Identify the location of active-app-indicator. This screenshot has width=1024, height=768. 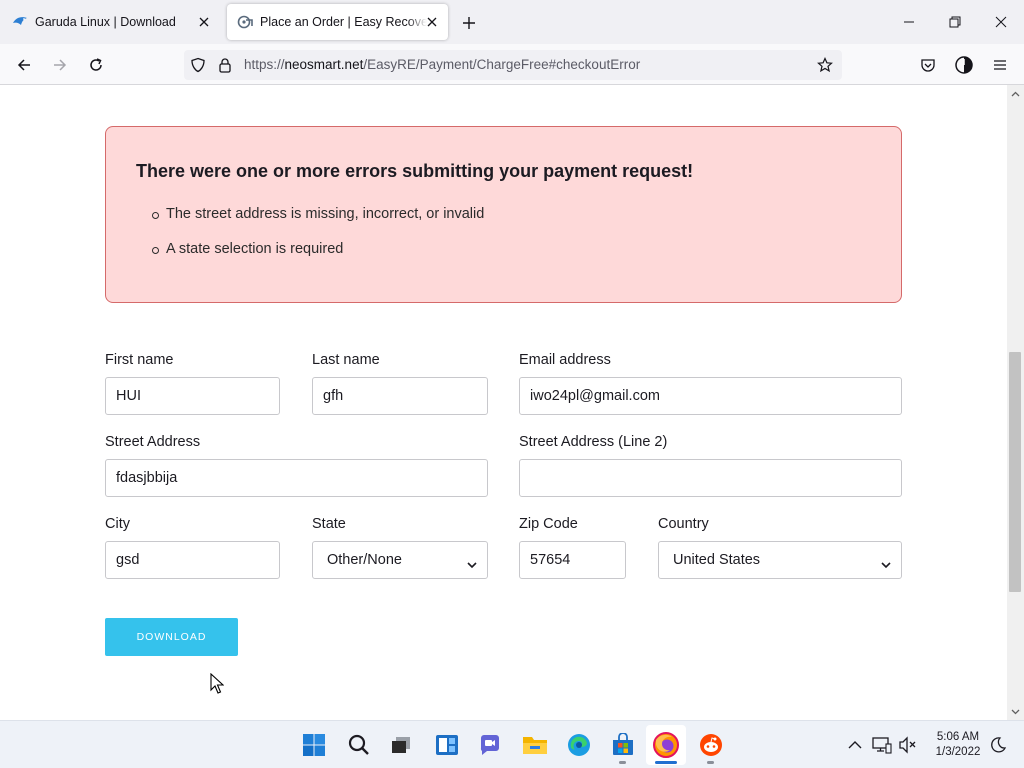
(666, 762).